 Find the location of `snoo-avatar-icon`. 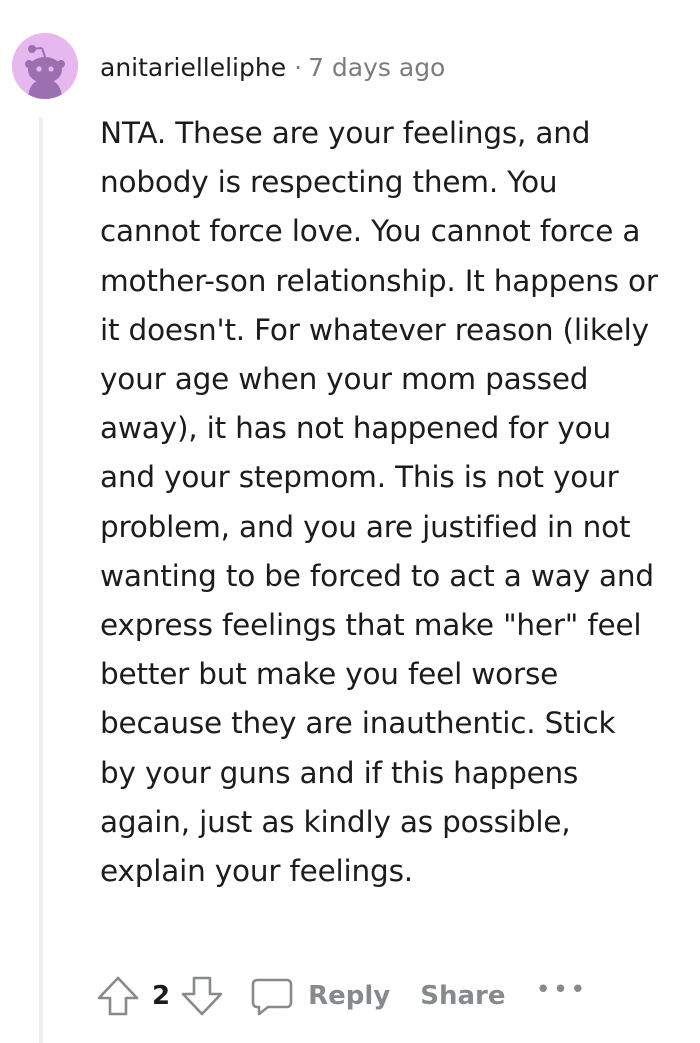

snoo-avatar-icon is located at coordinates (45, 66).